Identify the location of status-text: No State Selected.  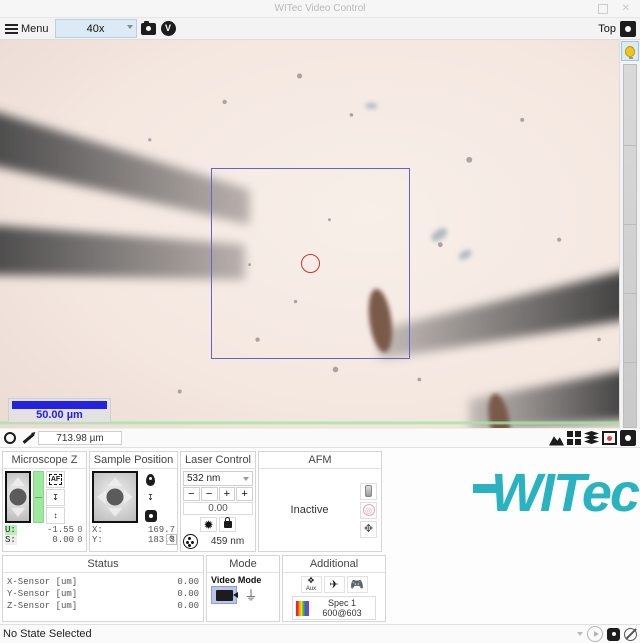
(47, 634).